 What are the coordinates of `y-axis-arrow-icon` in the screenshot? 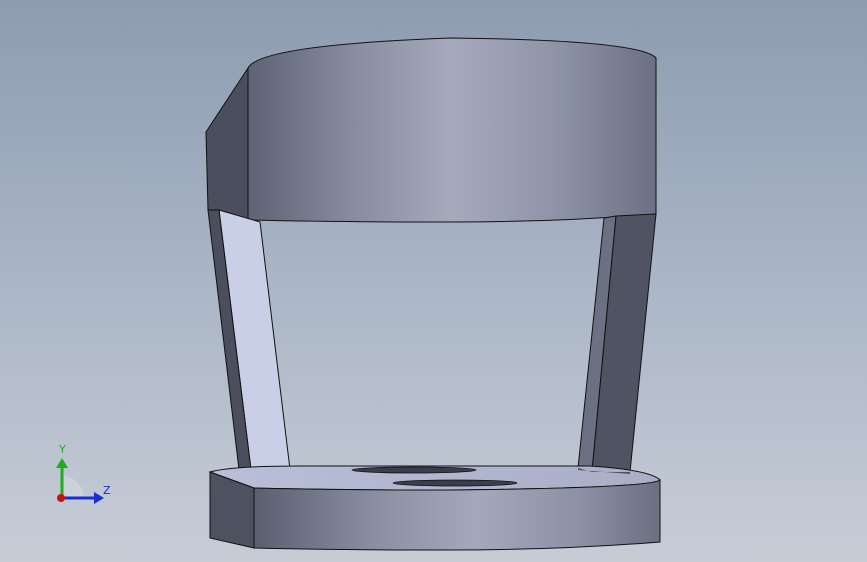 It's located at (62, 463).